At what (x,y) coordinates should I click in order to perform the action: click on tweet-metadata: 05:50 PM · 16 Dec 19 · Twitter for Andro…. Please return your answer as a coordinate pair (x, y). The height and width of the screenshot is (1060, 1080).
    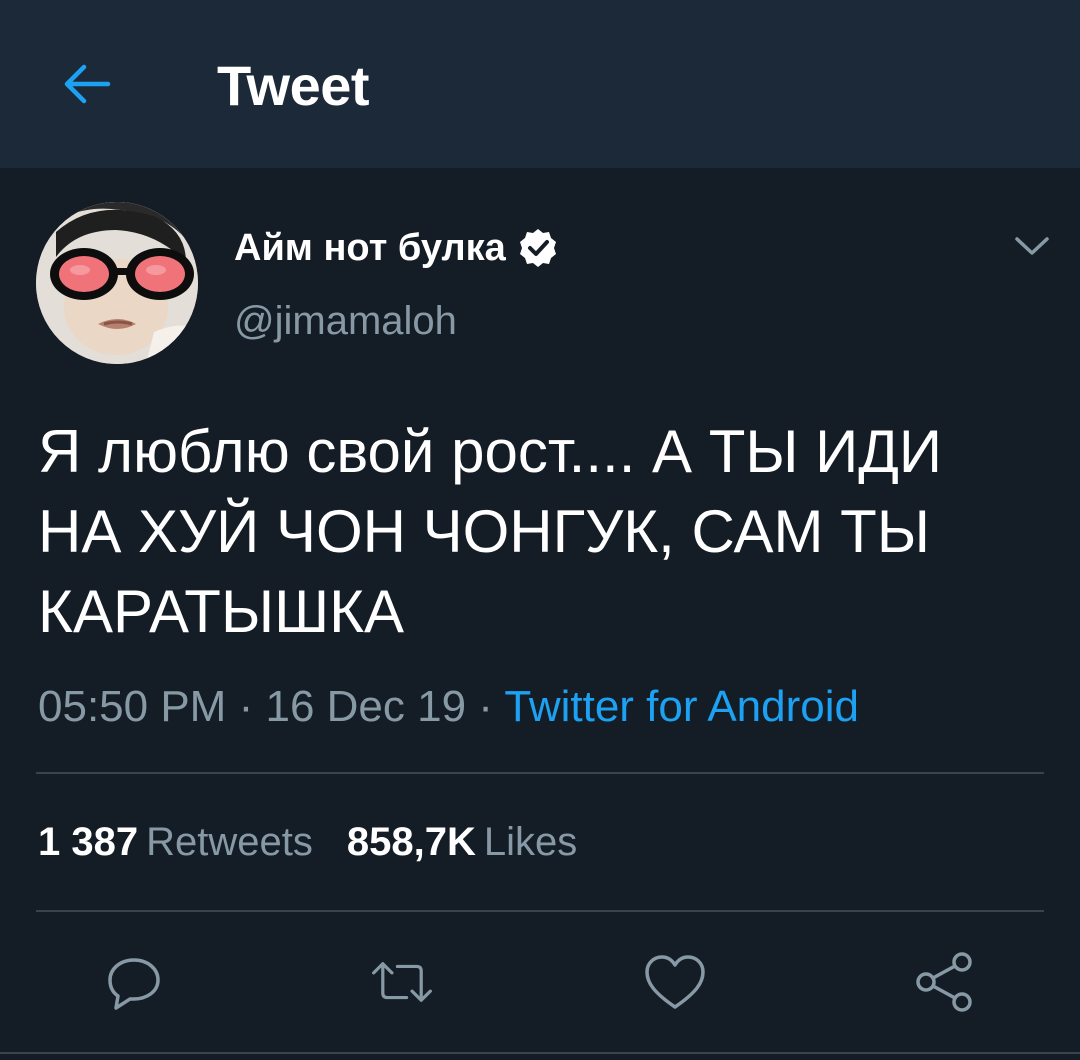
    Looking at the image, I should click on (448, 707).